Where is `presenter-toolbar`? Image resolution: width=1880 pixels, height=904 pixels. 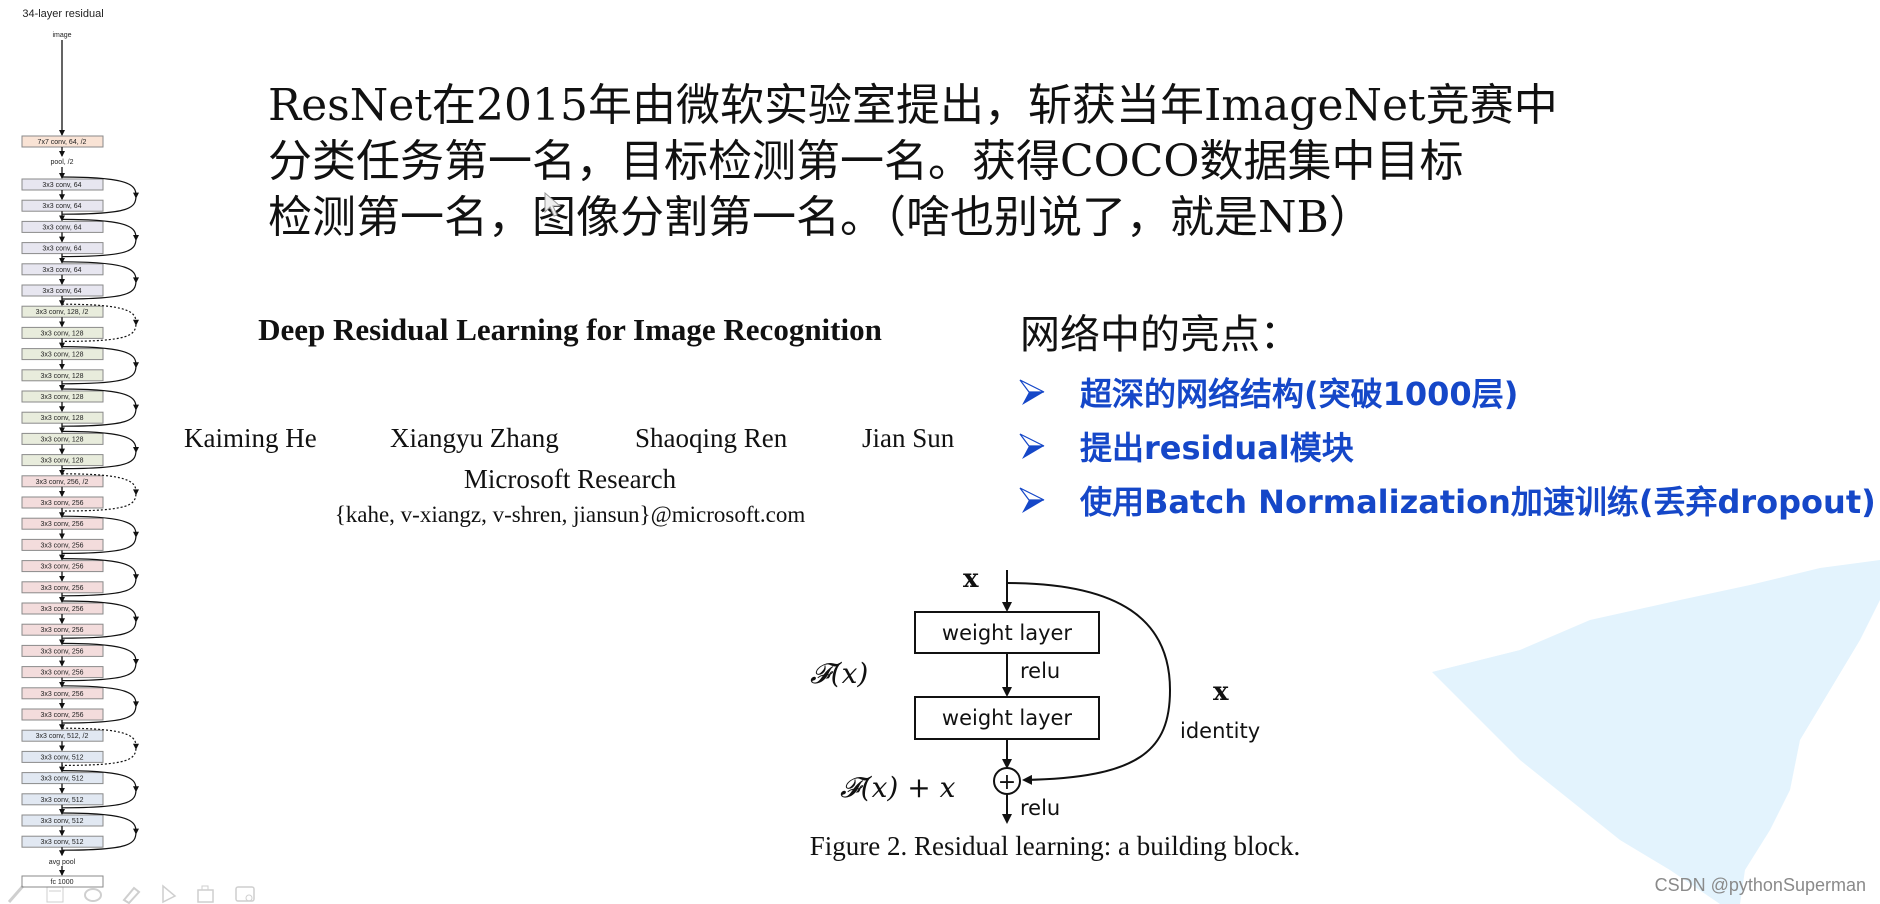 presenter-toolbar is located at coordinates (128, 894).